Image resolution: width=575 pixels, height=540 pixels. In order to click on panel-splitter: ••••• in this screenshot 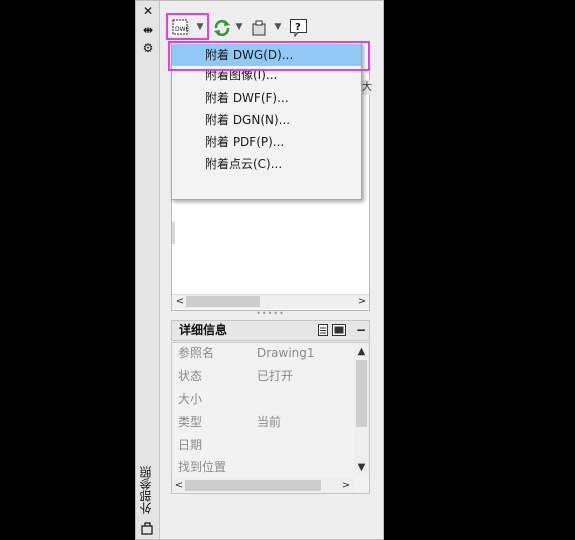, I will do `click(270, 314)`.